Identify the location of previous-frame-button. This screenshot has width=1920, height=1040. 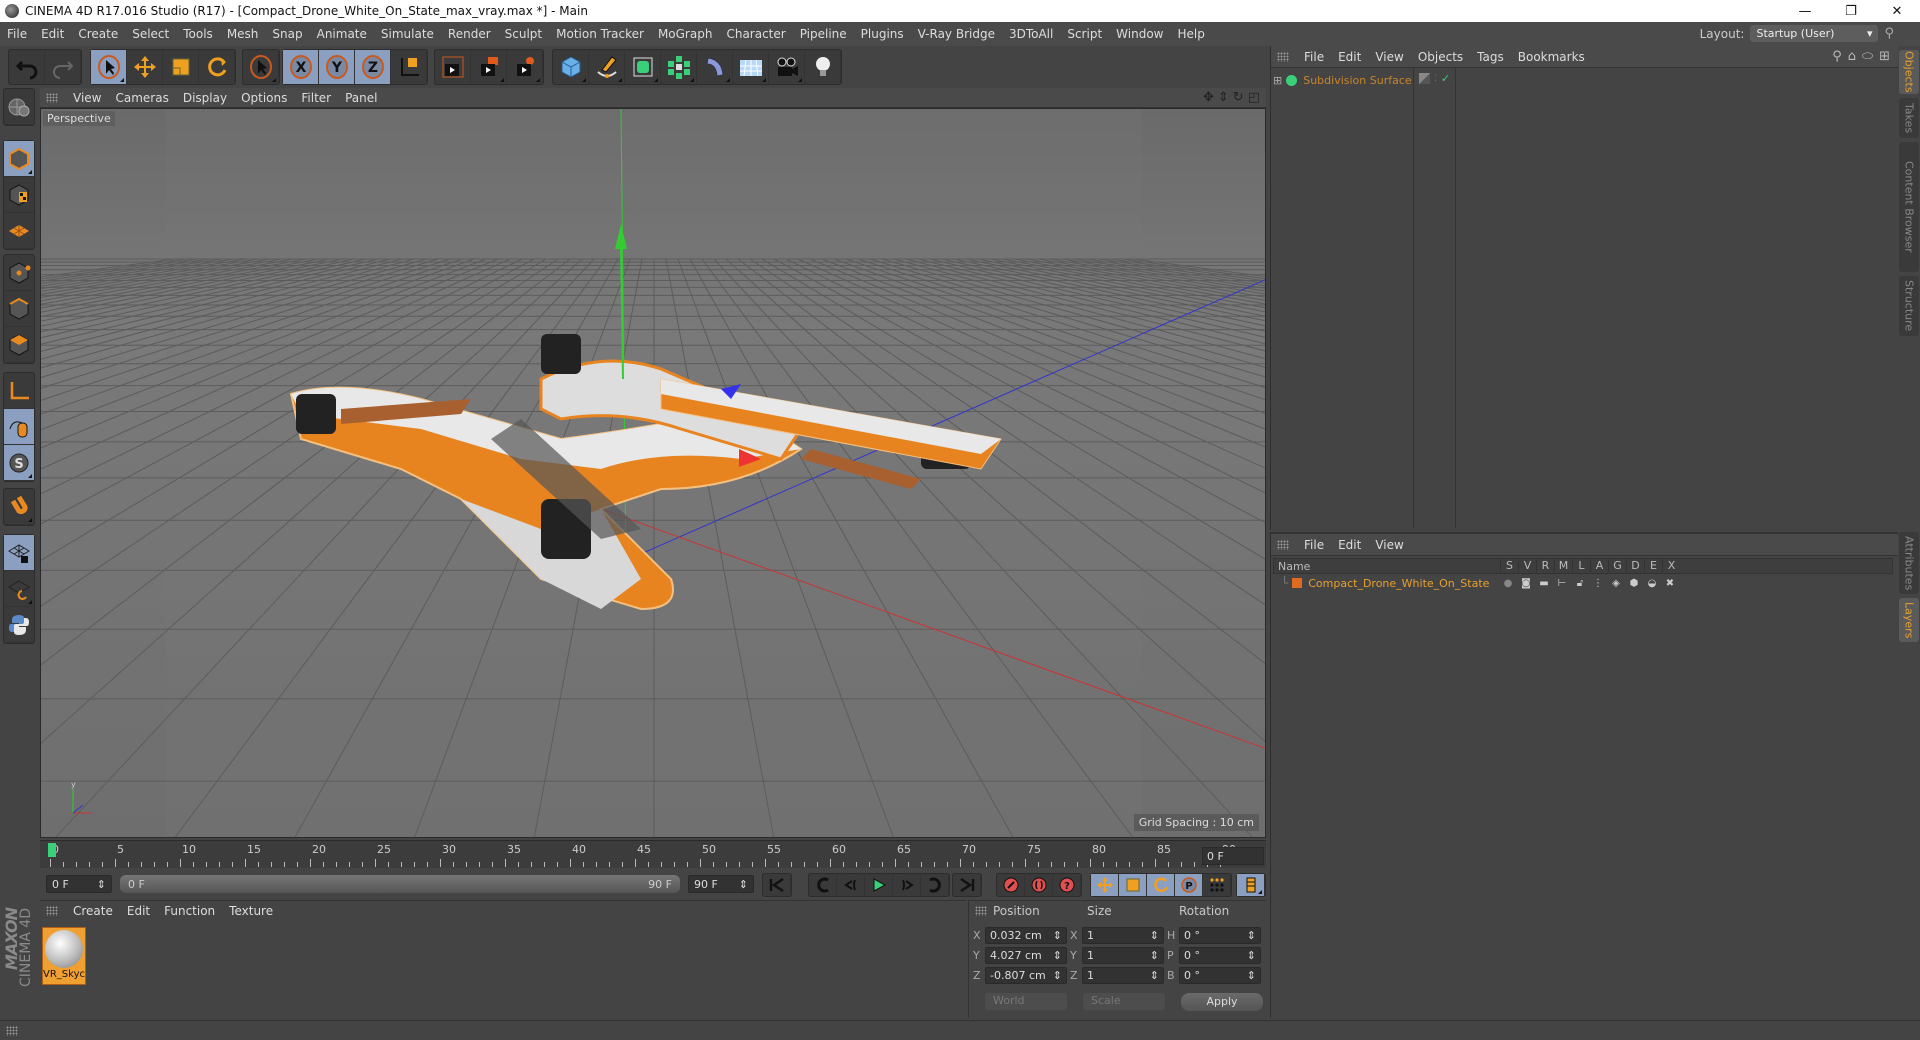
(851, 885).